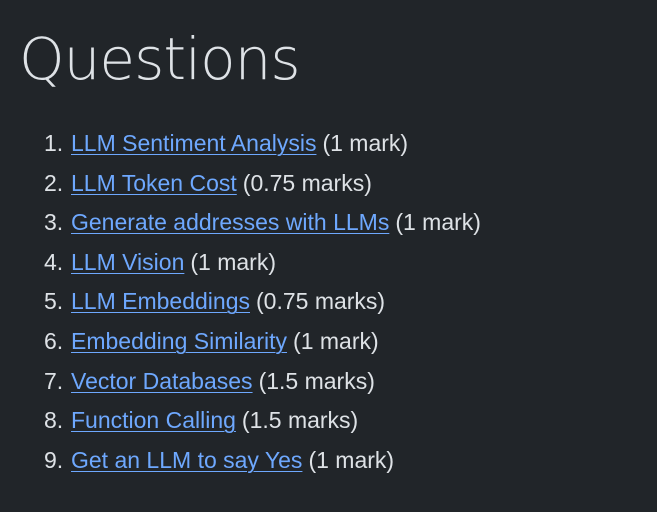 The height and width of the screenshot is (512, 657). I want to click on question-number: 3., so click(54, 222).